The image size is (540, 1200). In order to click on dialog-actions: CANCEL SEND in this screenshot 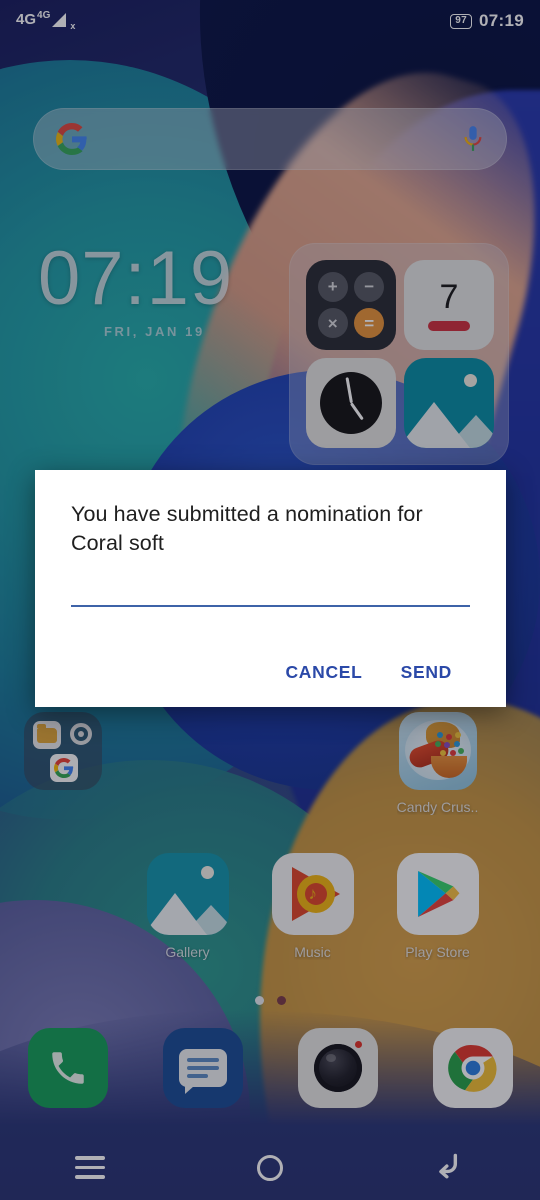, I will do `click(270, 679)`.